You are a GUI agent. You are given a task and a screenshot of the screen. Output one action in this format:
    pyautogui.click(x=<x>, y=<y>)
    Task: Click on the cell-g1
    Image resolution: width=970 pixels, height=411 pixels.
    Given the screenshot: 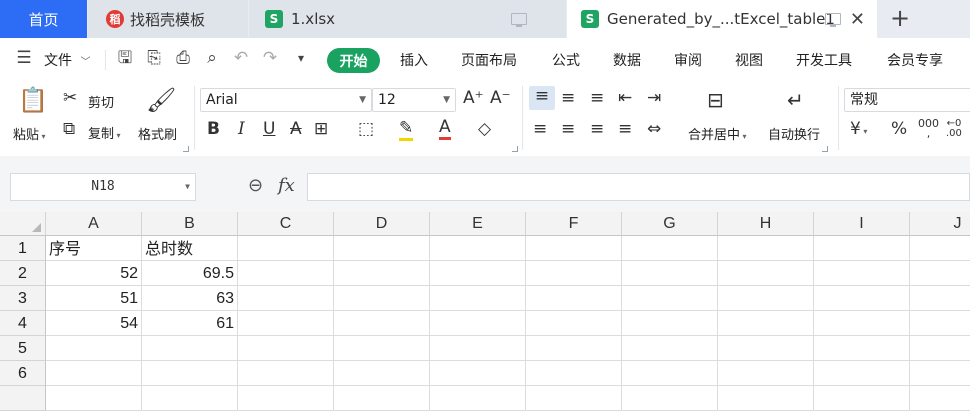 What is the action you would take?
    pyautogui.click(x=670, y=248)
    